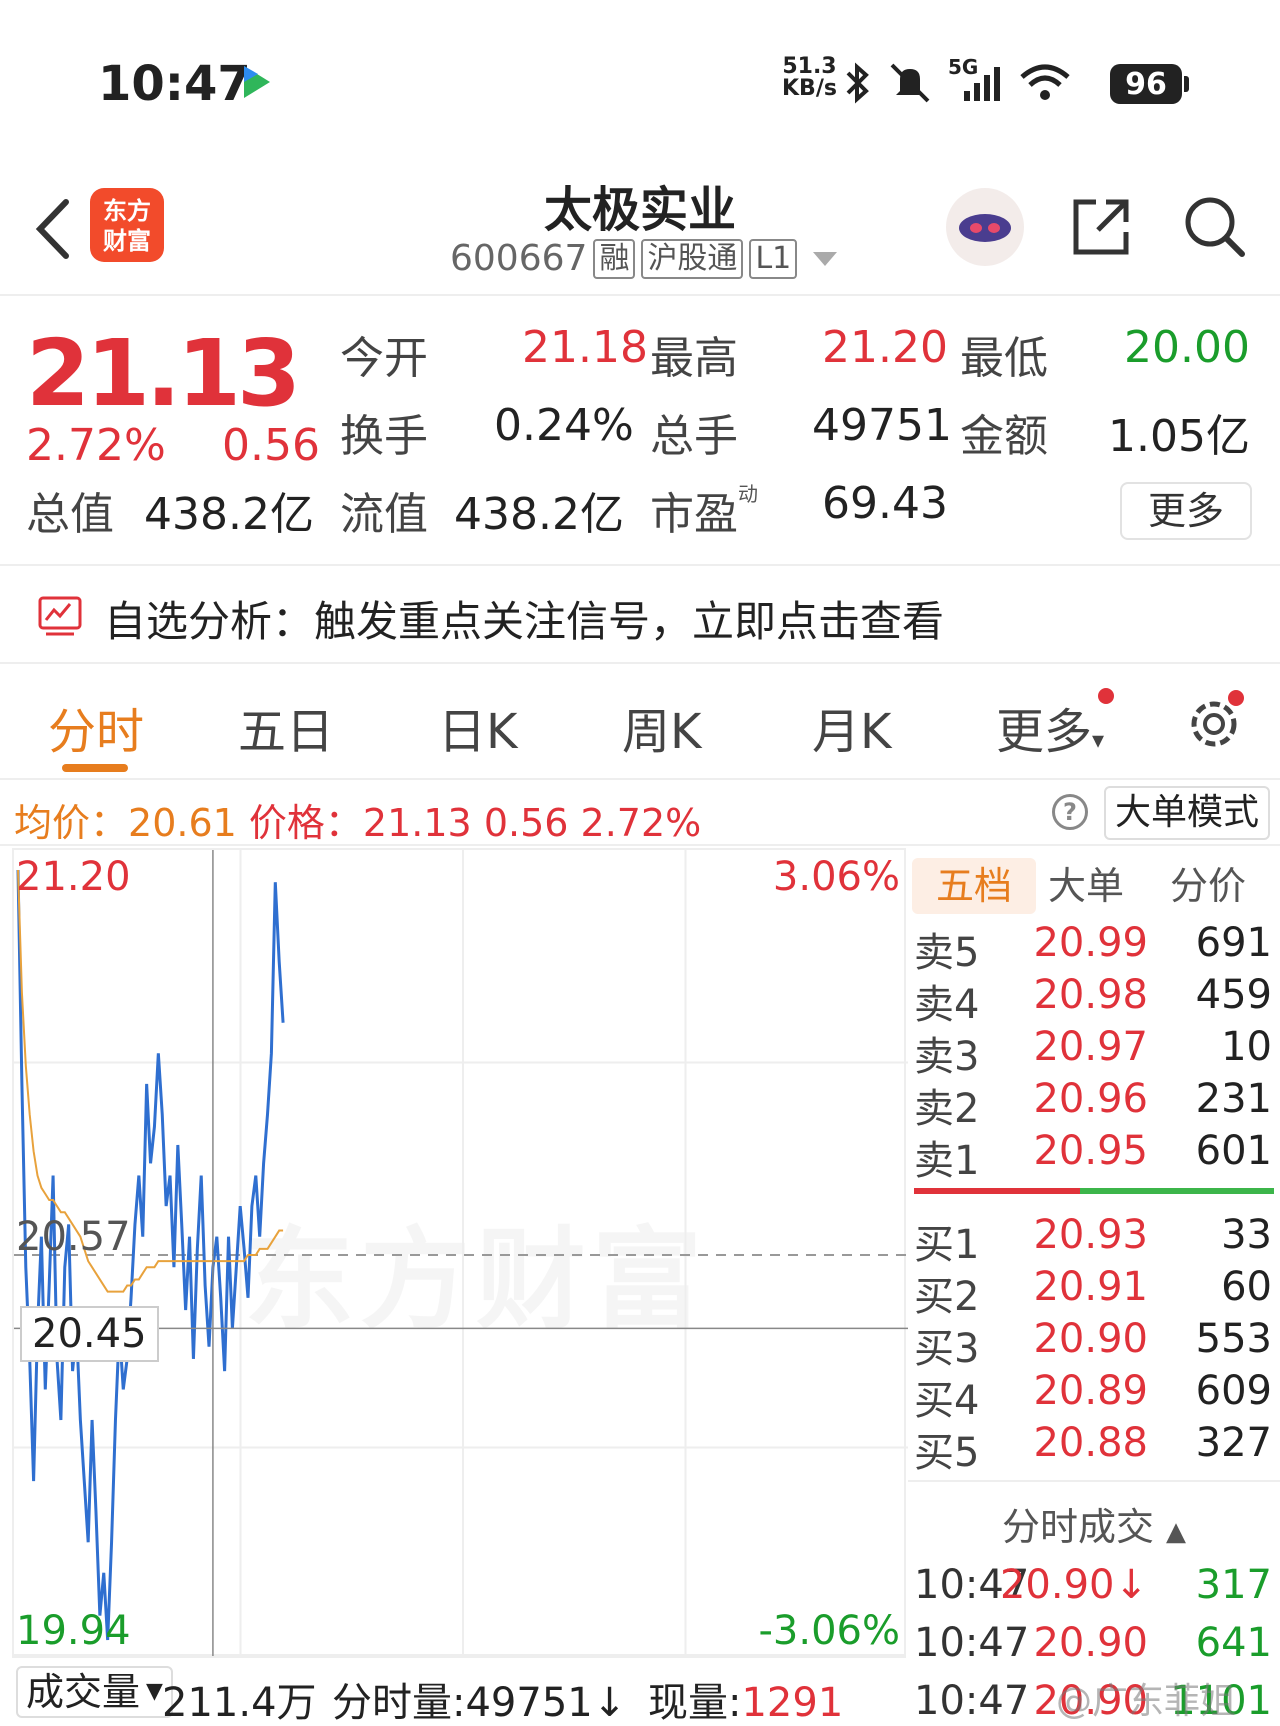 Image resolution: width=1280 pixels, height=1726 pixels. I want to click on max-pct-label: 3.06%, so click(836, 877).